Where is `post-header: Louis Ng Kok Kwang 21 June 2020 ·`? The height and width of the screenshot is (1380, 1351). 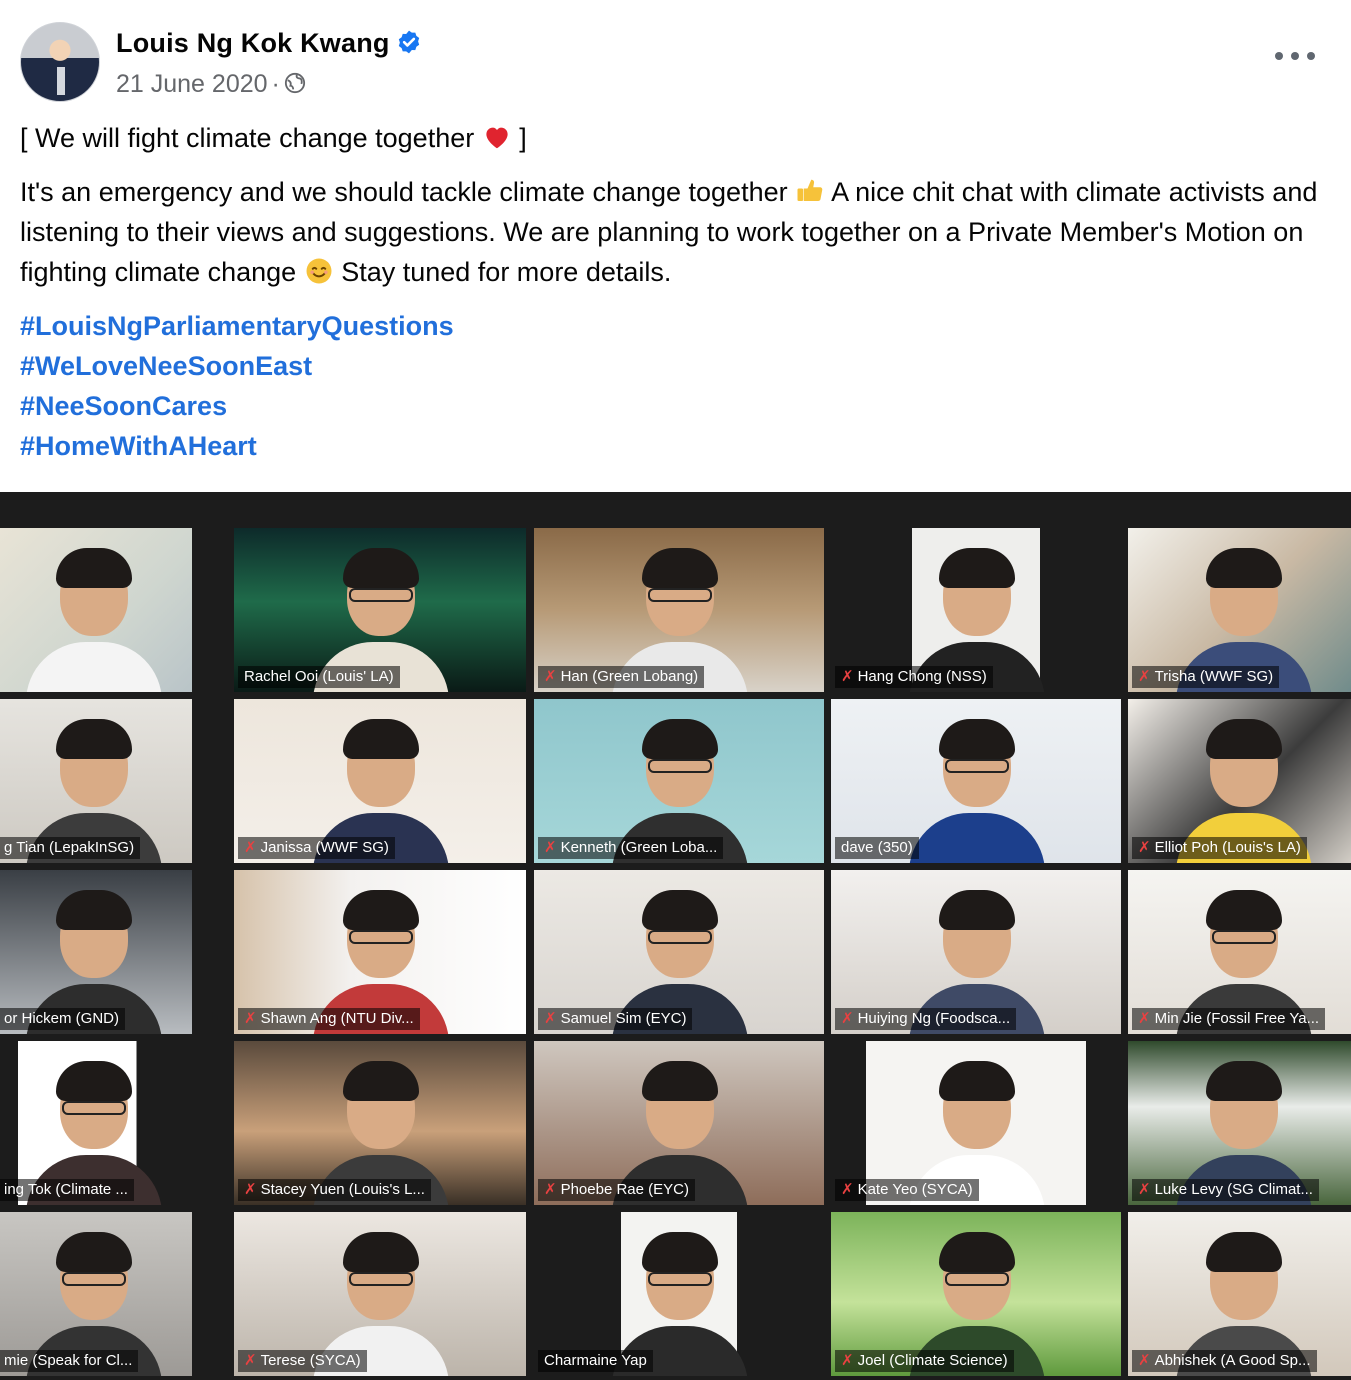 post-header: Louis Ng Kok Kwang 21 June 2020 · is located at coordinates (675, 63).